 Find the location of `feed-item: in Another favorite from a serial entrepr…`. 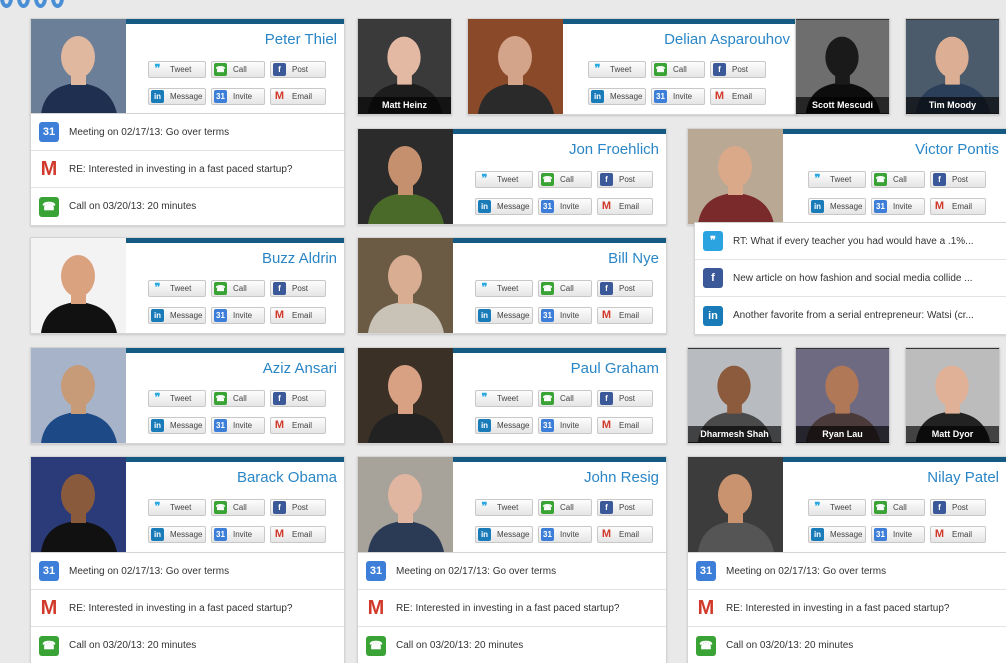

feed-item: in Another favorite from a serial entrepr… is located at coordinates (850, 315).